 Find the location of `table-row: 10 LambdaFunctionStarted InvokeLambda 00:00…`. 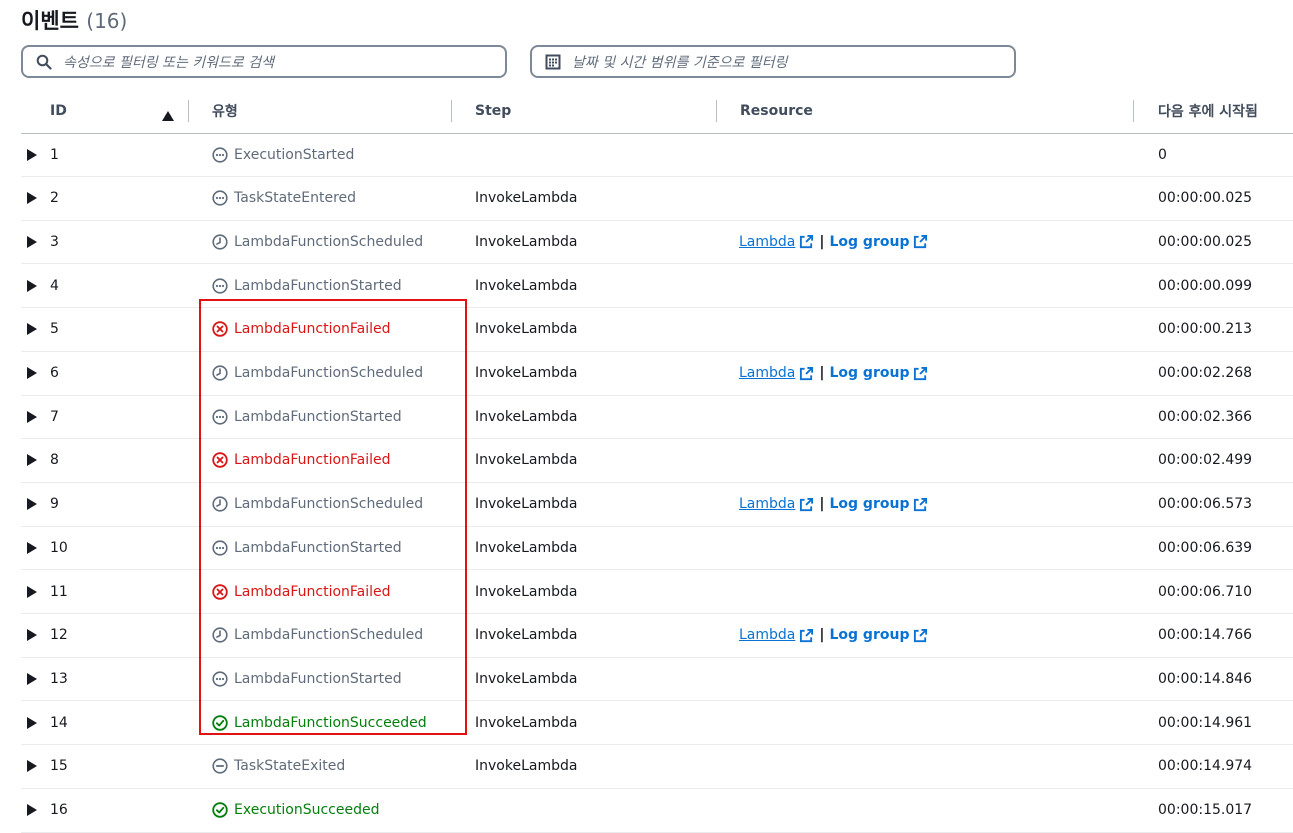

table-row: 10 LambdaFunctionStarted InvokeLambda 00:00… is located at coordinates (657, 548).